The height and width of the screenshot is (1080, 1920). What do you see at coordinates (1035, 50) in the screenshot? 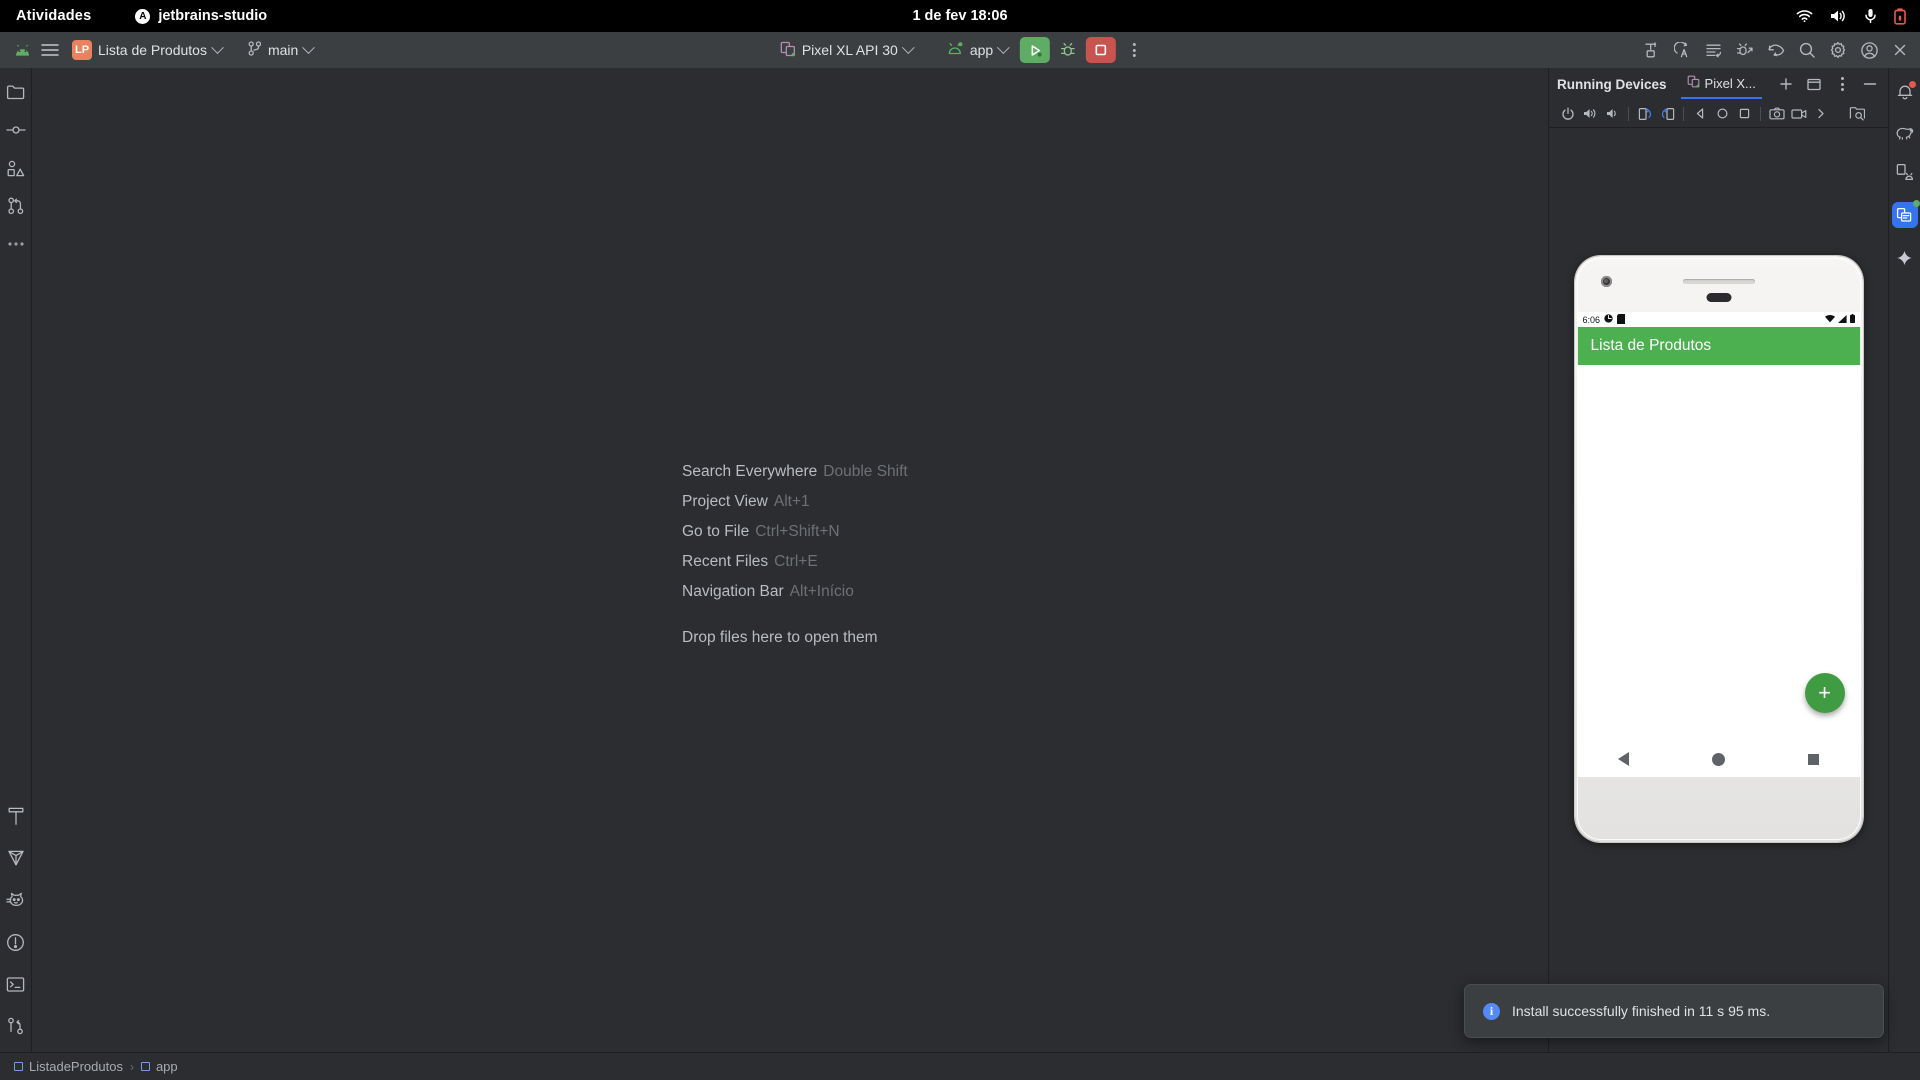
I see `run-button` at bounding box center [1035, 50].